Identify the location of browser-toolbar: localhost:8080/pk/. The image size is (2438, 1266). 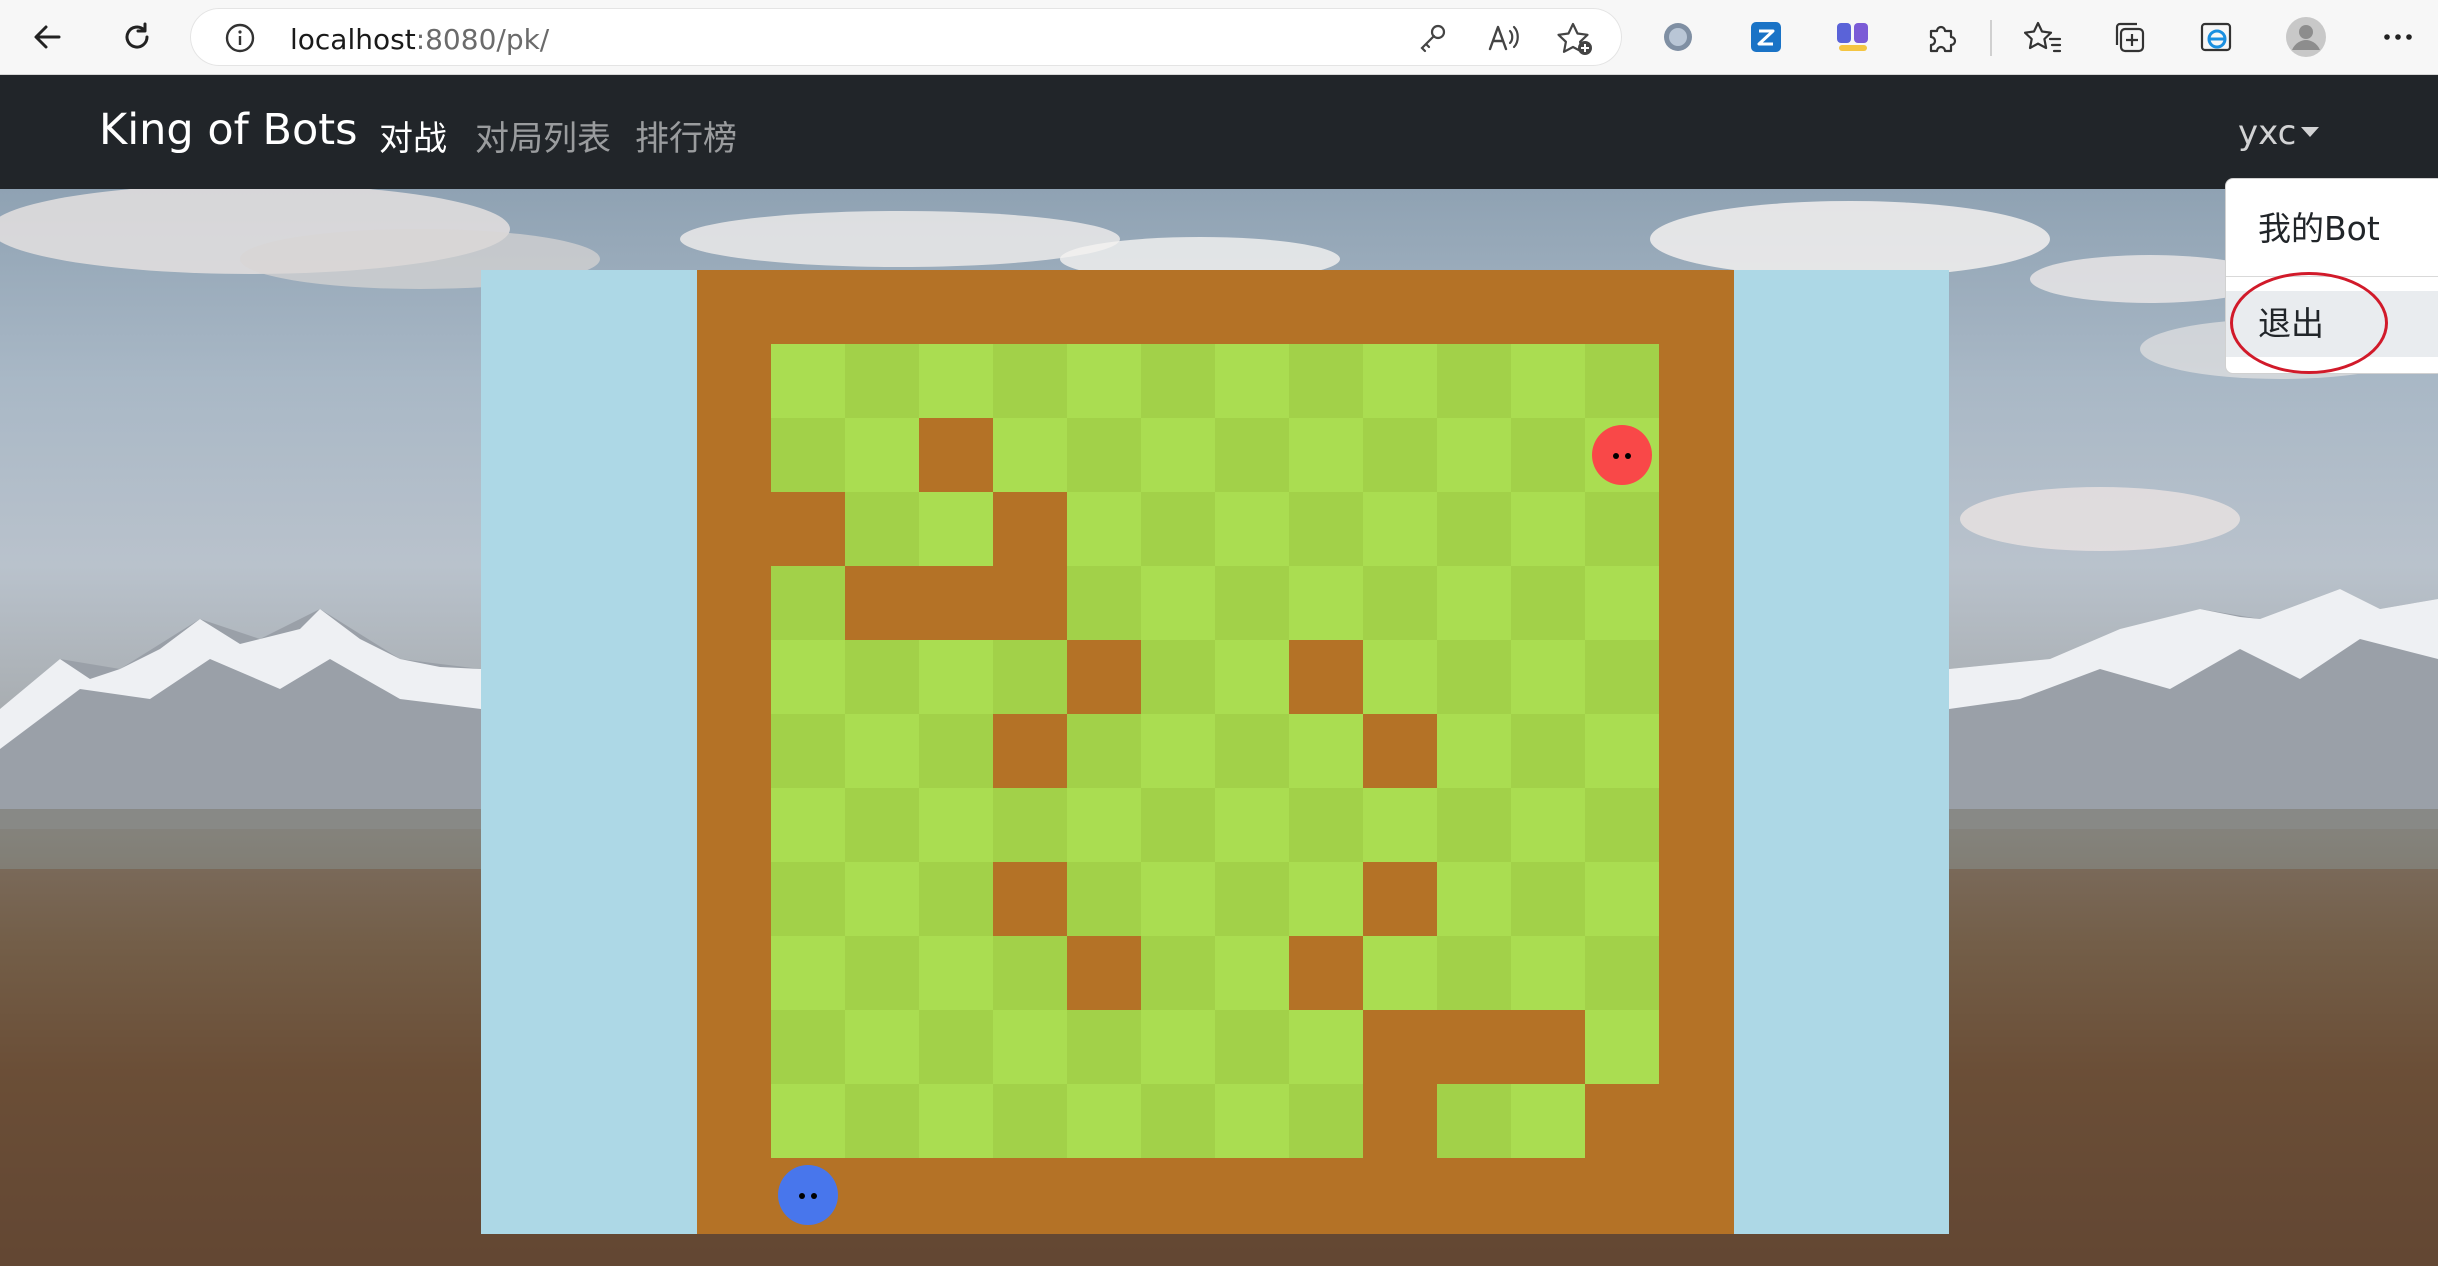
(1219, 37).